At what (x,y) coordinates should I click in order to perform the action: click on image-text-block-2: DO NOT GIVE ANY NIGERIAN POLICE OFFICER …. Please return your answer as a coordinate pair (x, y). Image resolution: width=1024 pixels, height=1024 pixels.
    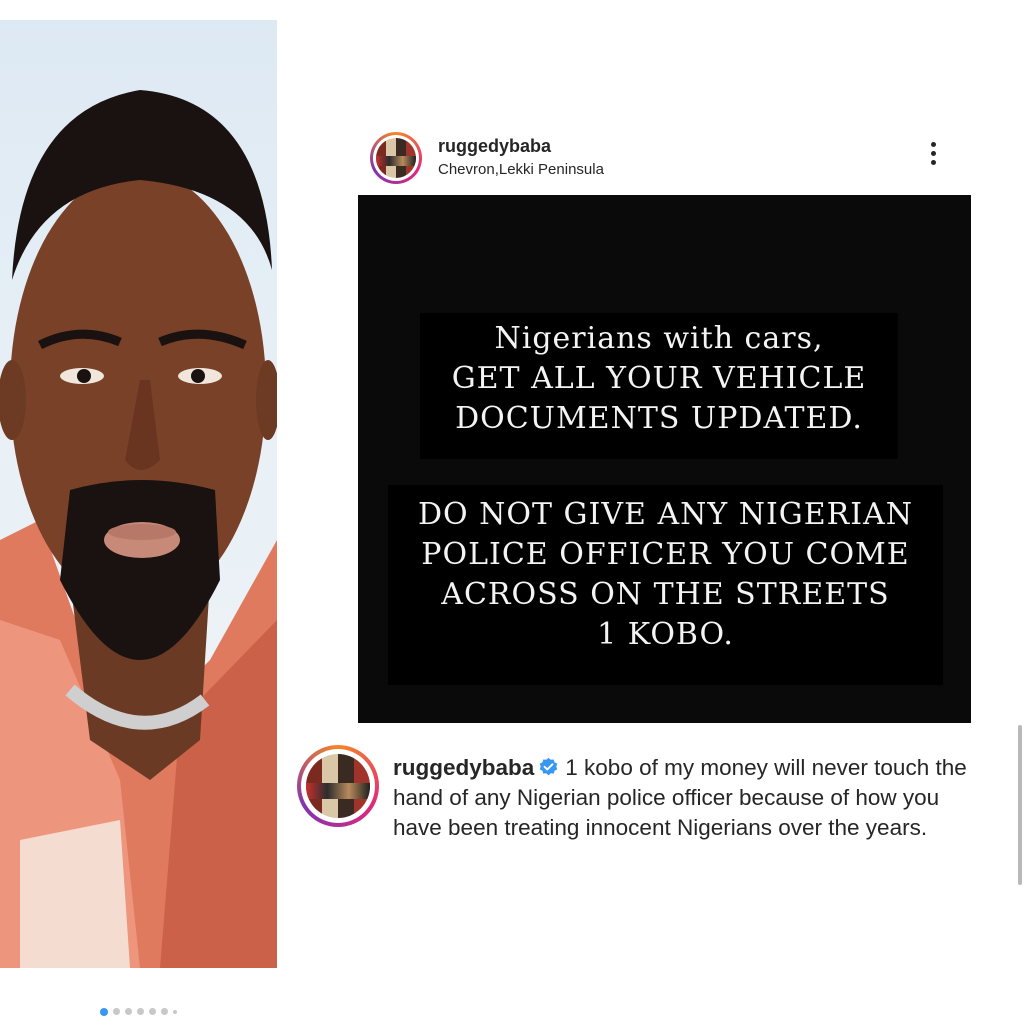
    Looking at the image, I should click on (665, 585).